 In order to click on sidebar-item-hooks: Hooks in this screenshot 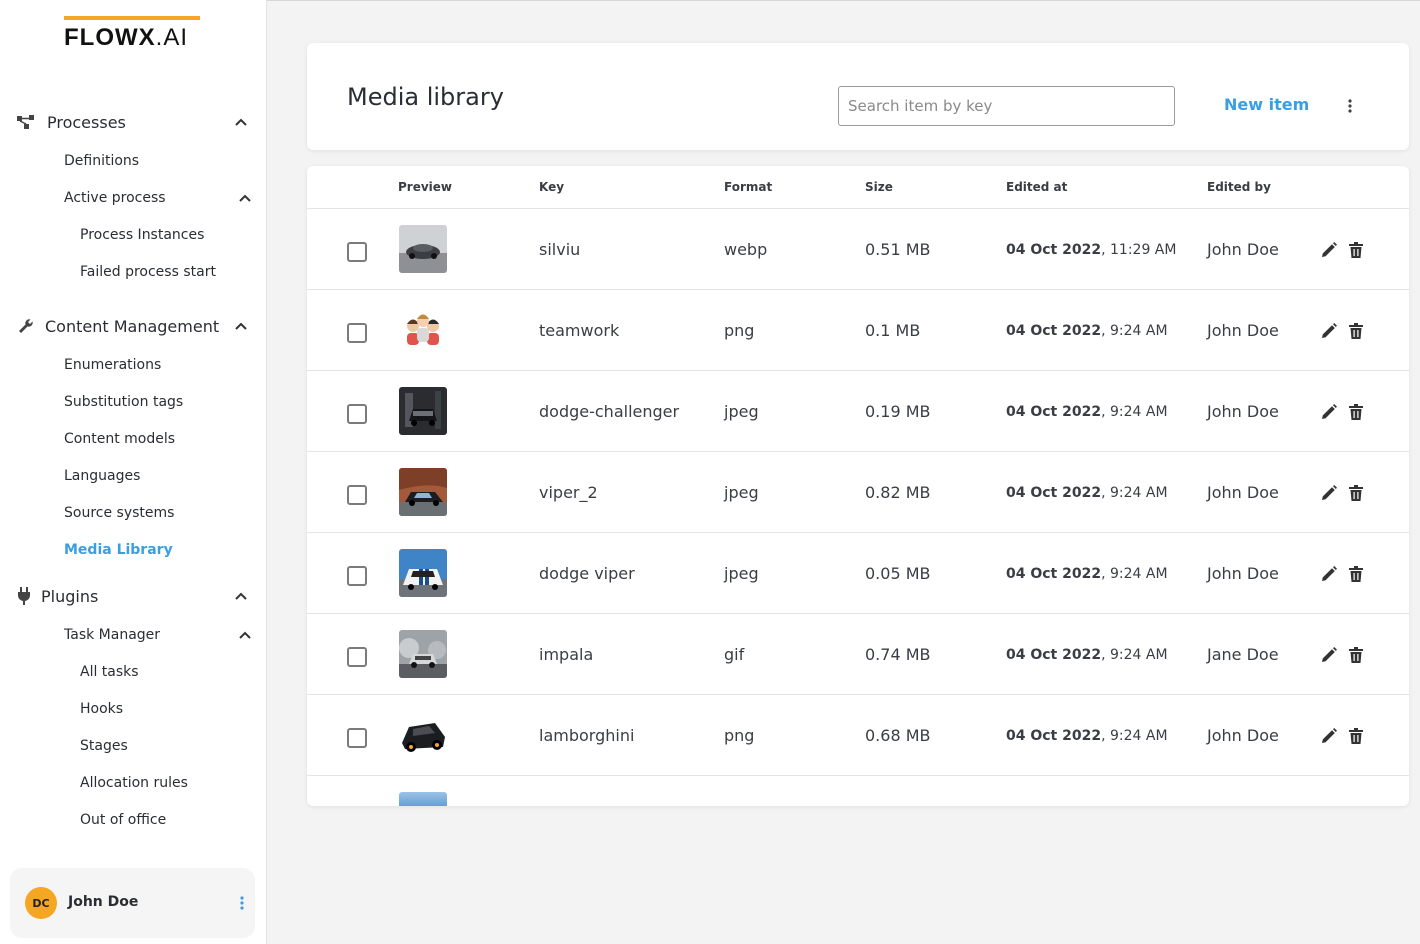, I will do `click(101, 709)`.